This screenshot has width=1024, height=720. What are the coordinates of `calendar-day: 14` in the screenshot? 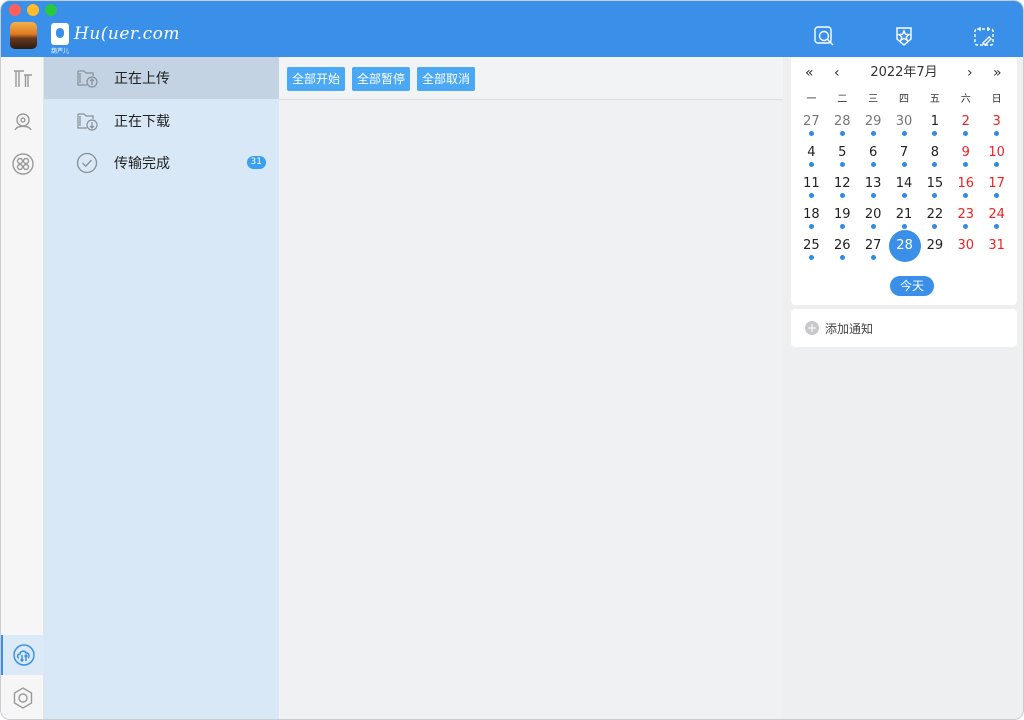 It's located at (904, 190).